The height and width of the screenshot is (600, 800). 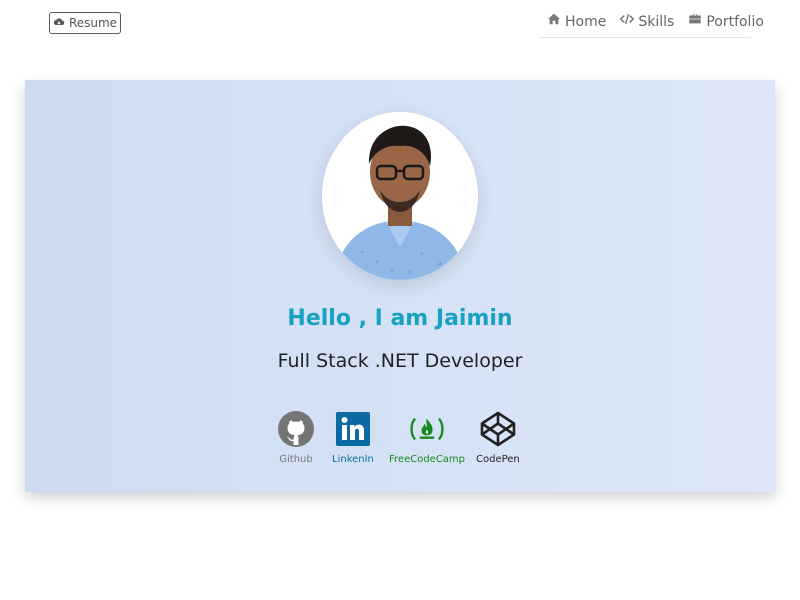 What do you see at coordinates (498, 429) in the screenshot?
I see `codepen-icon` at bounding box center [498, 429].